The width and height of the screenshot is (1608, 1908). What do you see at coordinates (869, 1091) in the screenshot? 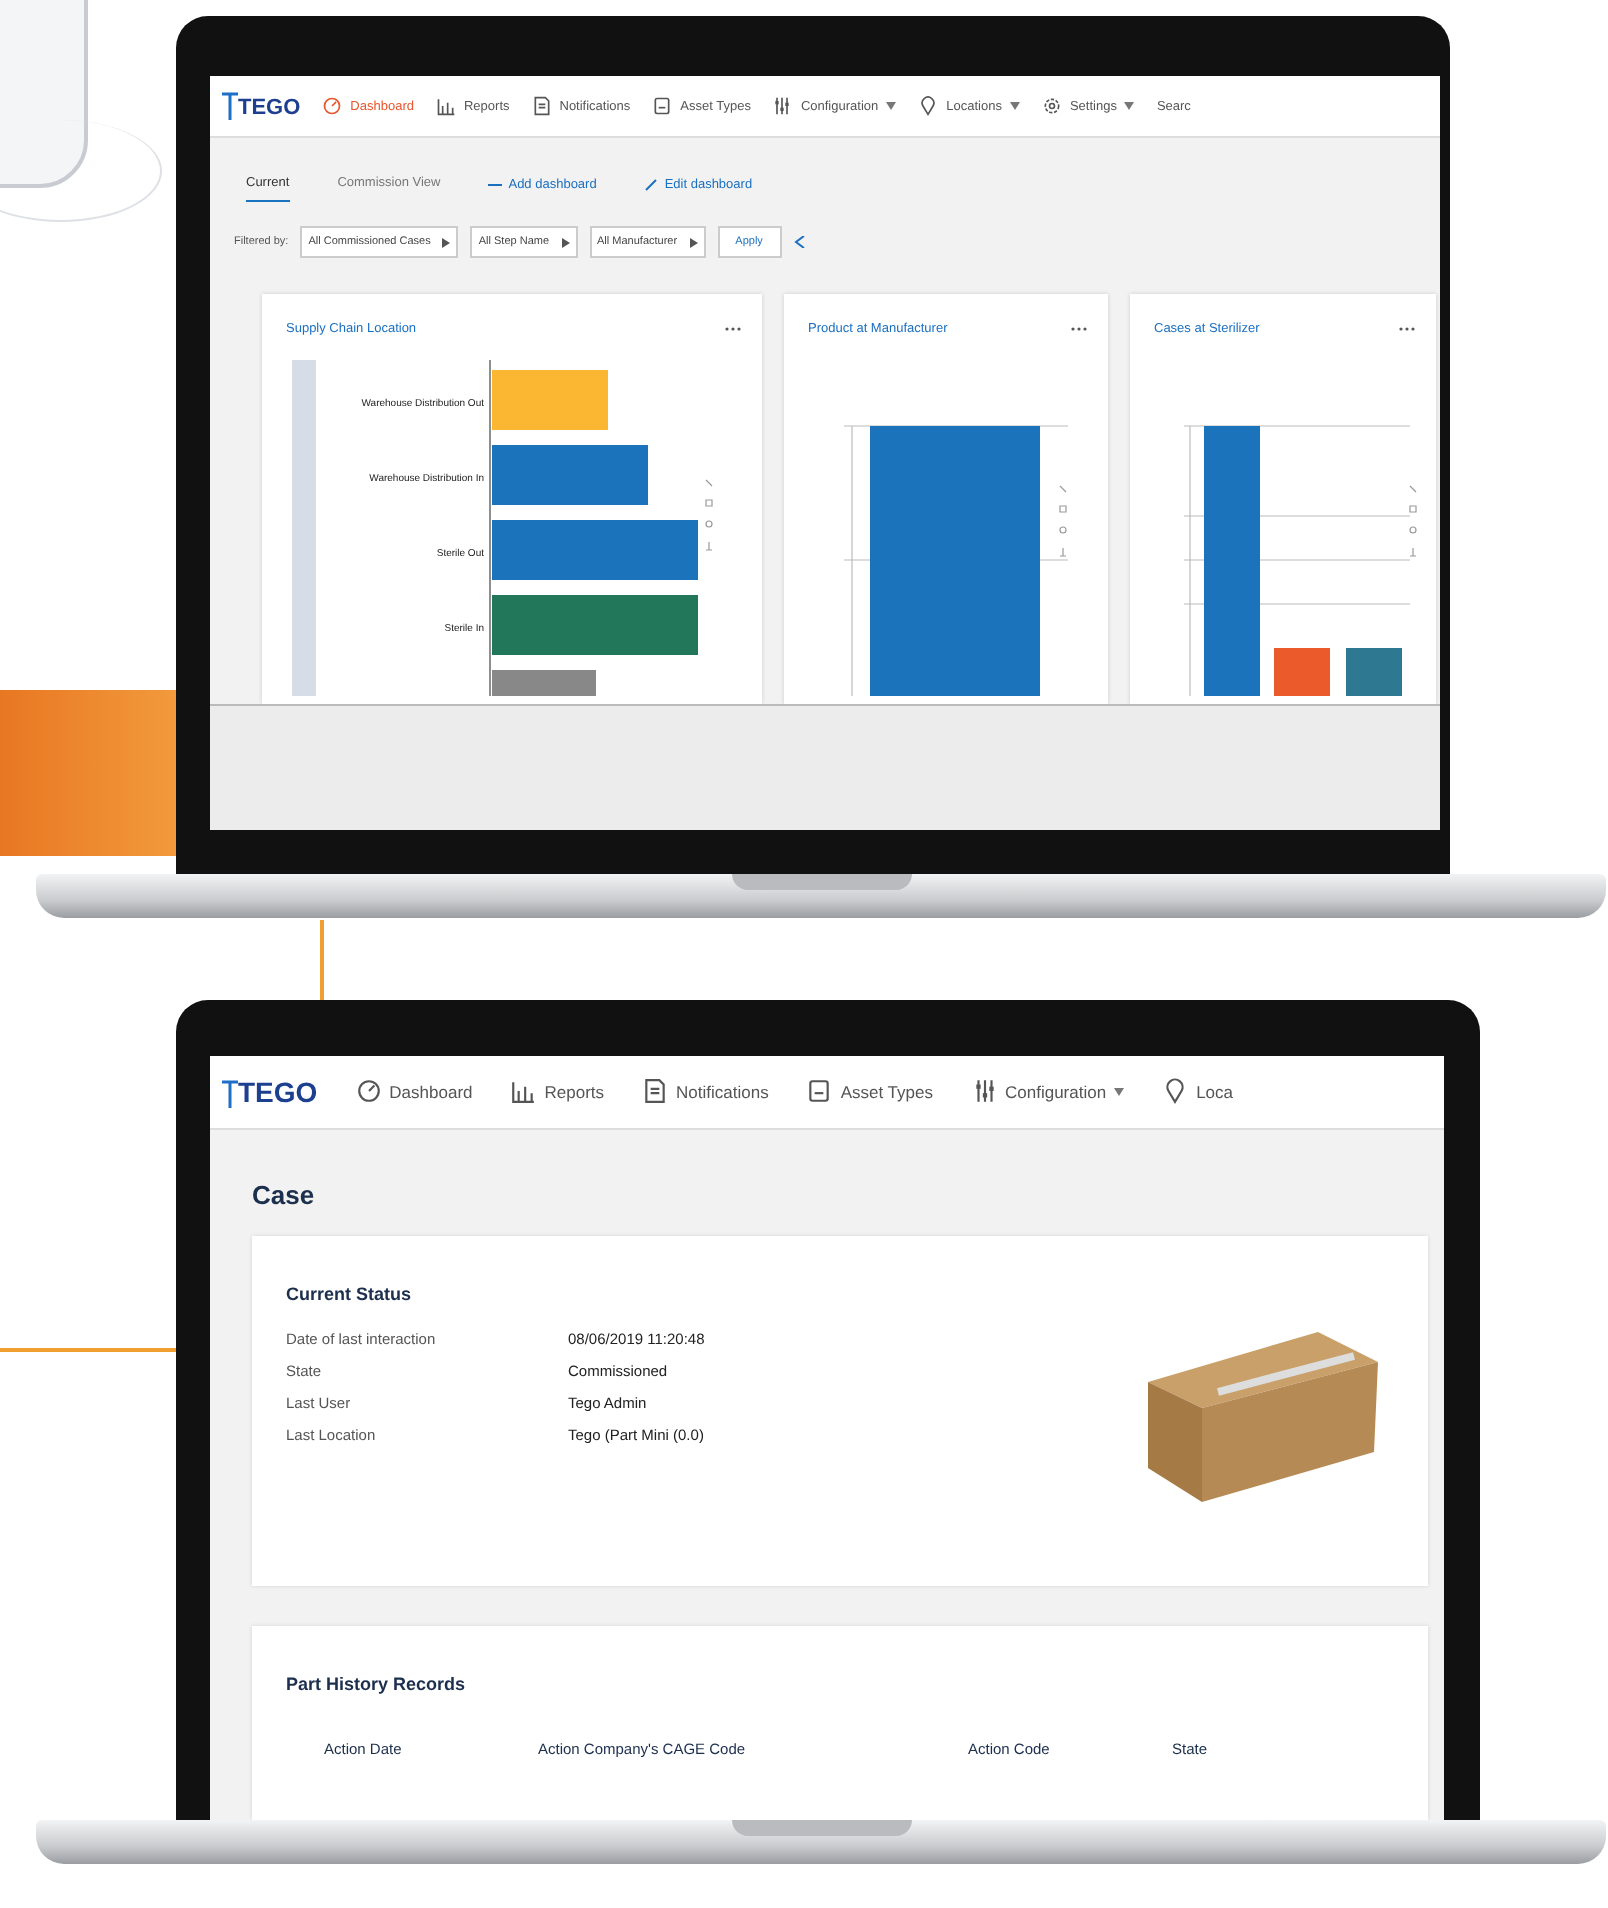
I see `nav-item: Asset Types` at bounding box center [869, 1091].